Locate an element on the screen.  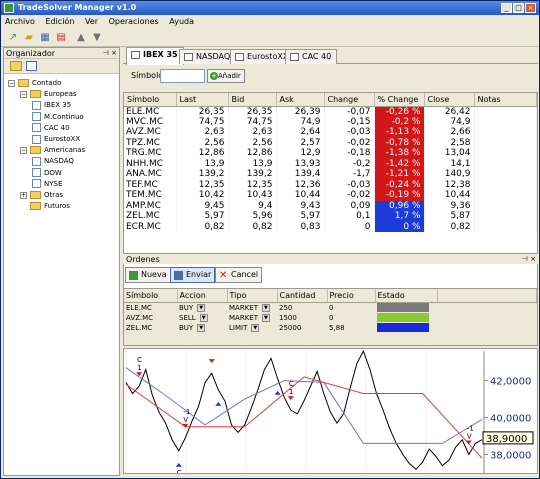
quote-cell: TPZ.MC is located at coordinates (150, 142).